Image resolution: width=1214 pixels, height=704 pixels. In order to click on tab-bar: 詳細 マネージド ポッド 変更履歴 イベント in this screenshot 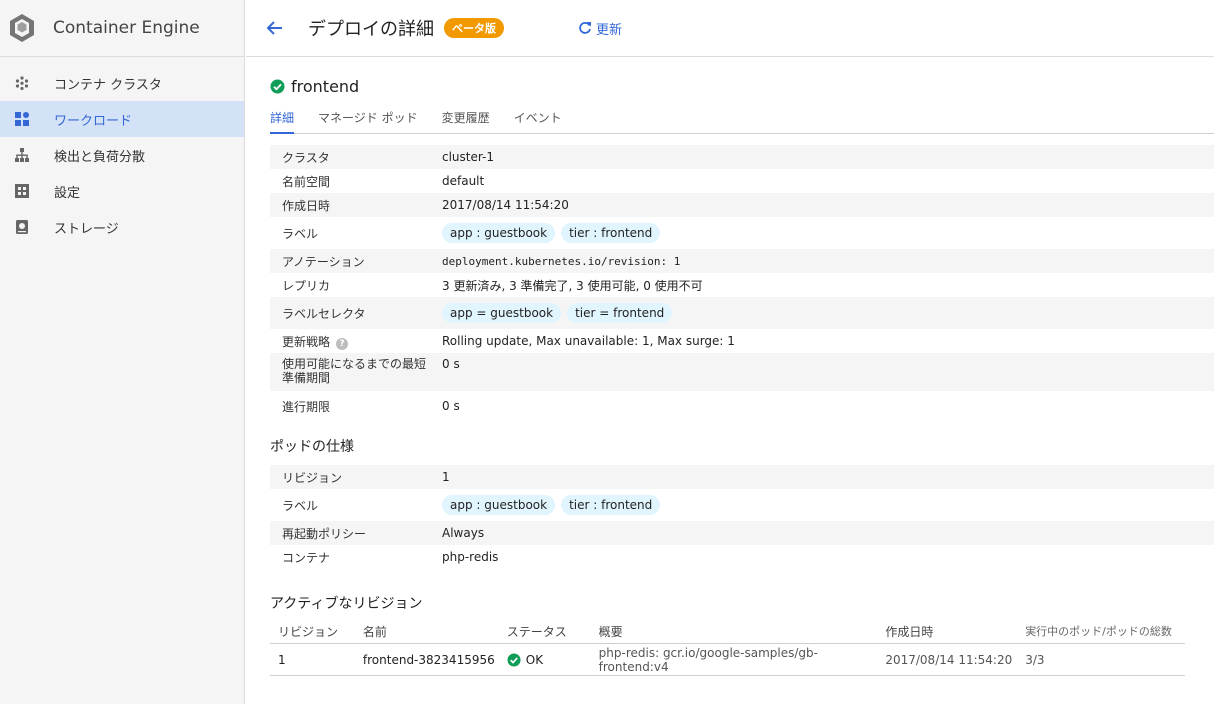, I will do `click(742, 120)`.